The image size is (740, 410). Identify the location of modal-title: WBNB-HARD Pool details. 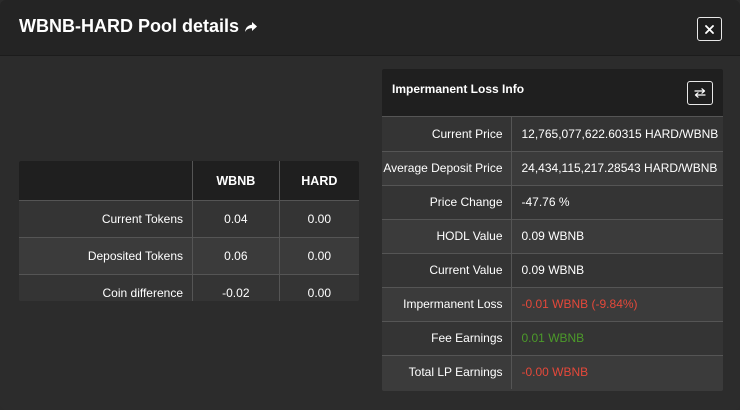
(129, 26).